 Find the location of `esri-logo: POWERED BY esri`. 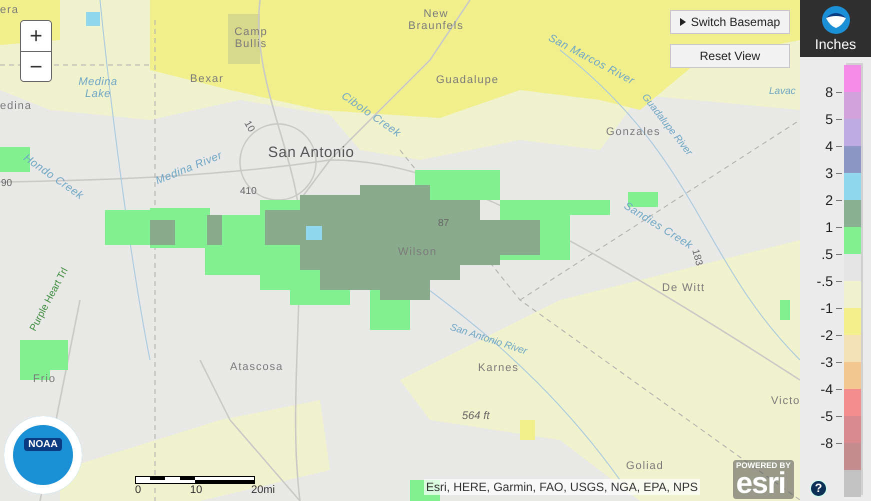

esri-logo: POWERED BY esri is located at coordinates (763, 479).